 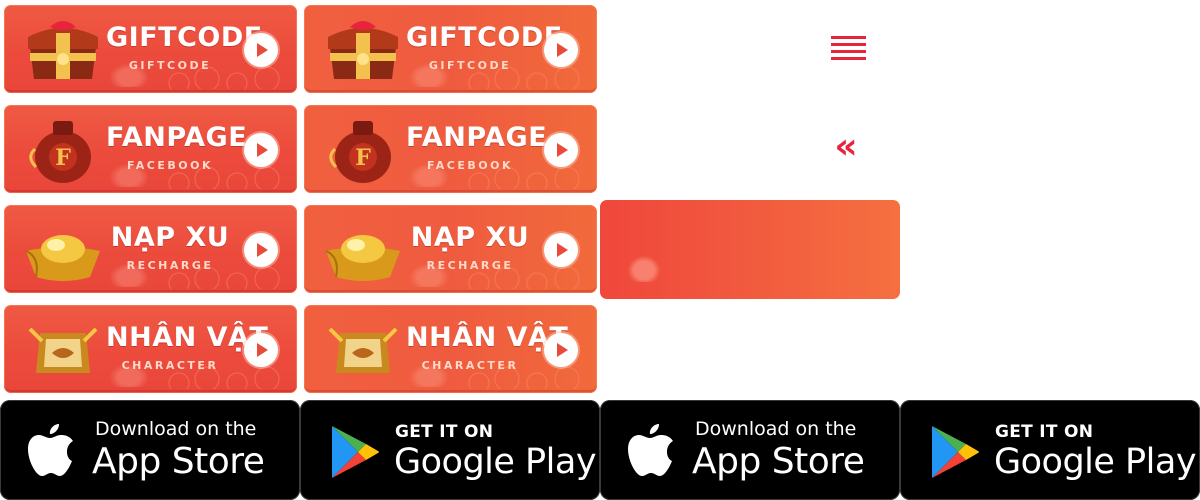 I want to click on character-button-hover: NHÂN VẬT CHARACTER, so click(x=450, y=349).